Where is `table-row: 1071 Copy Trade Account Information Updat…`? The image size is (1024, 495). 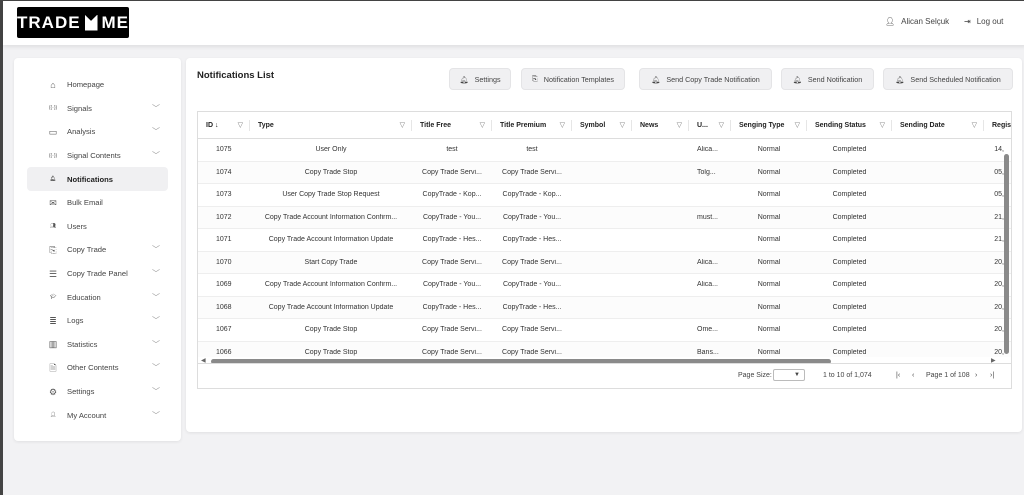 table-row: 1071 Copy Trade Account Information Updat… is located at coordinates (604, 240).